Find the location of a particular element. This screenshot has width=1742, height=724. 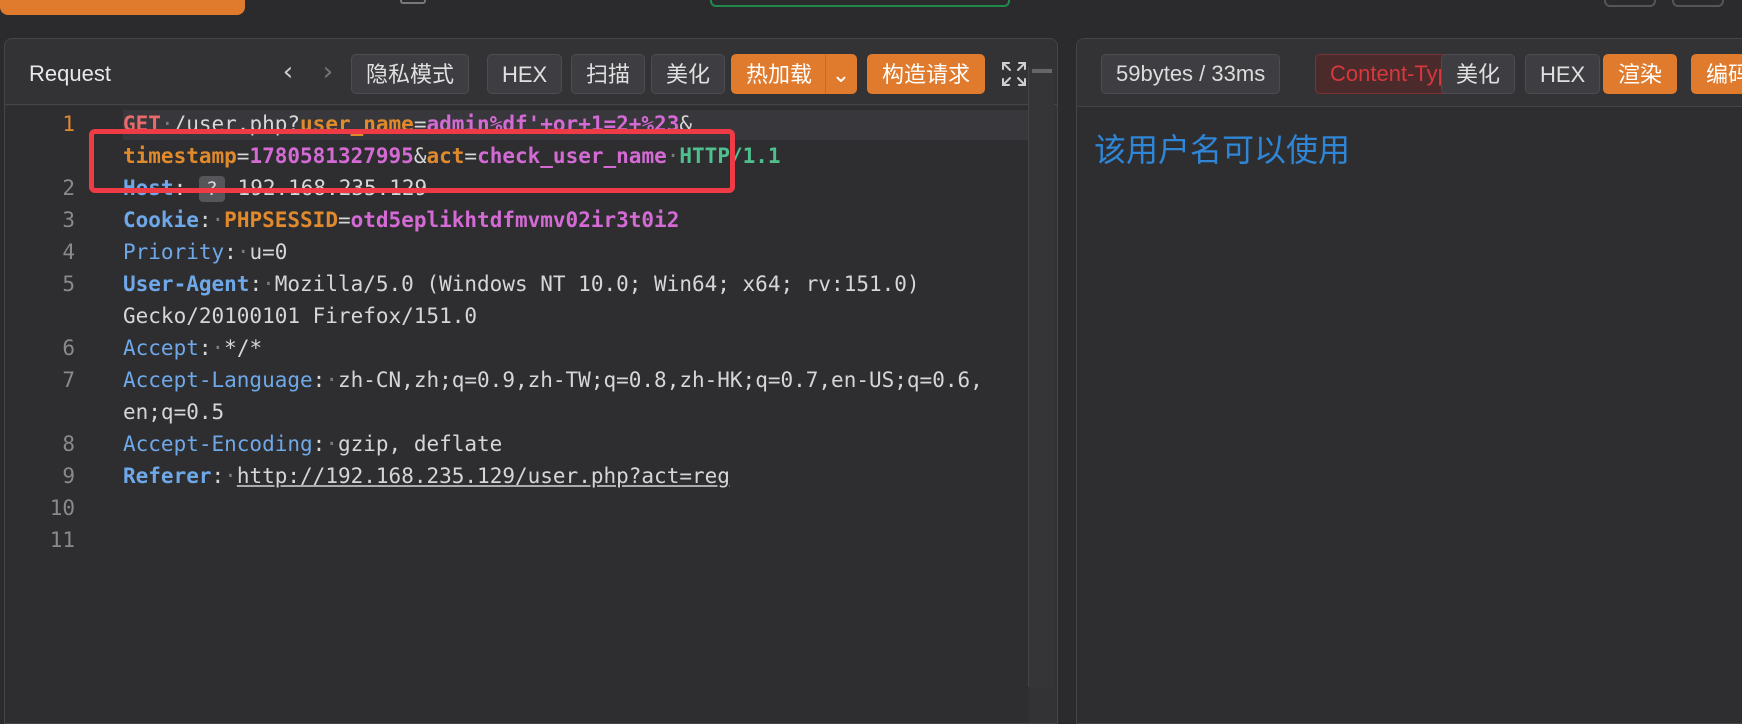

code-line-accept-encoding: Accept-Encoding:·gzip, deflate is located at coordinates (313, 444).